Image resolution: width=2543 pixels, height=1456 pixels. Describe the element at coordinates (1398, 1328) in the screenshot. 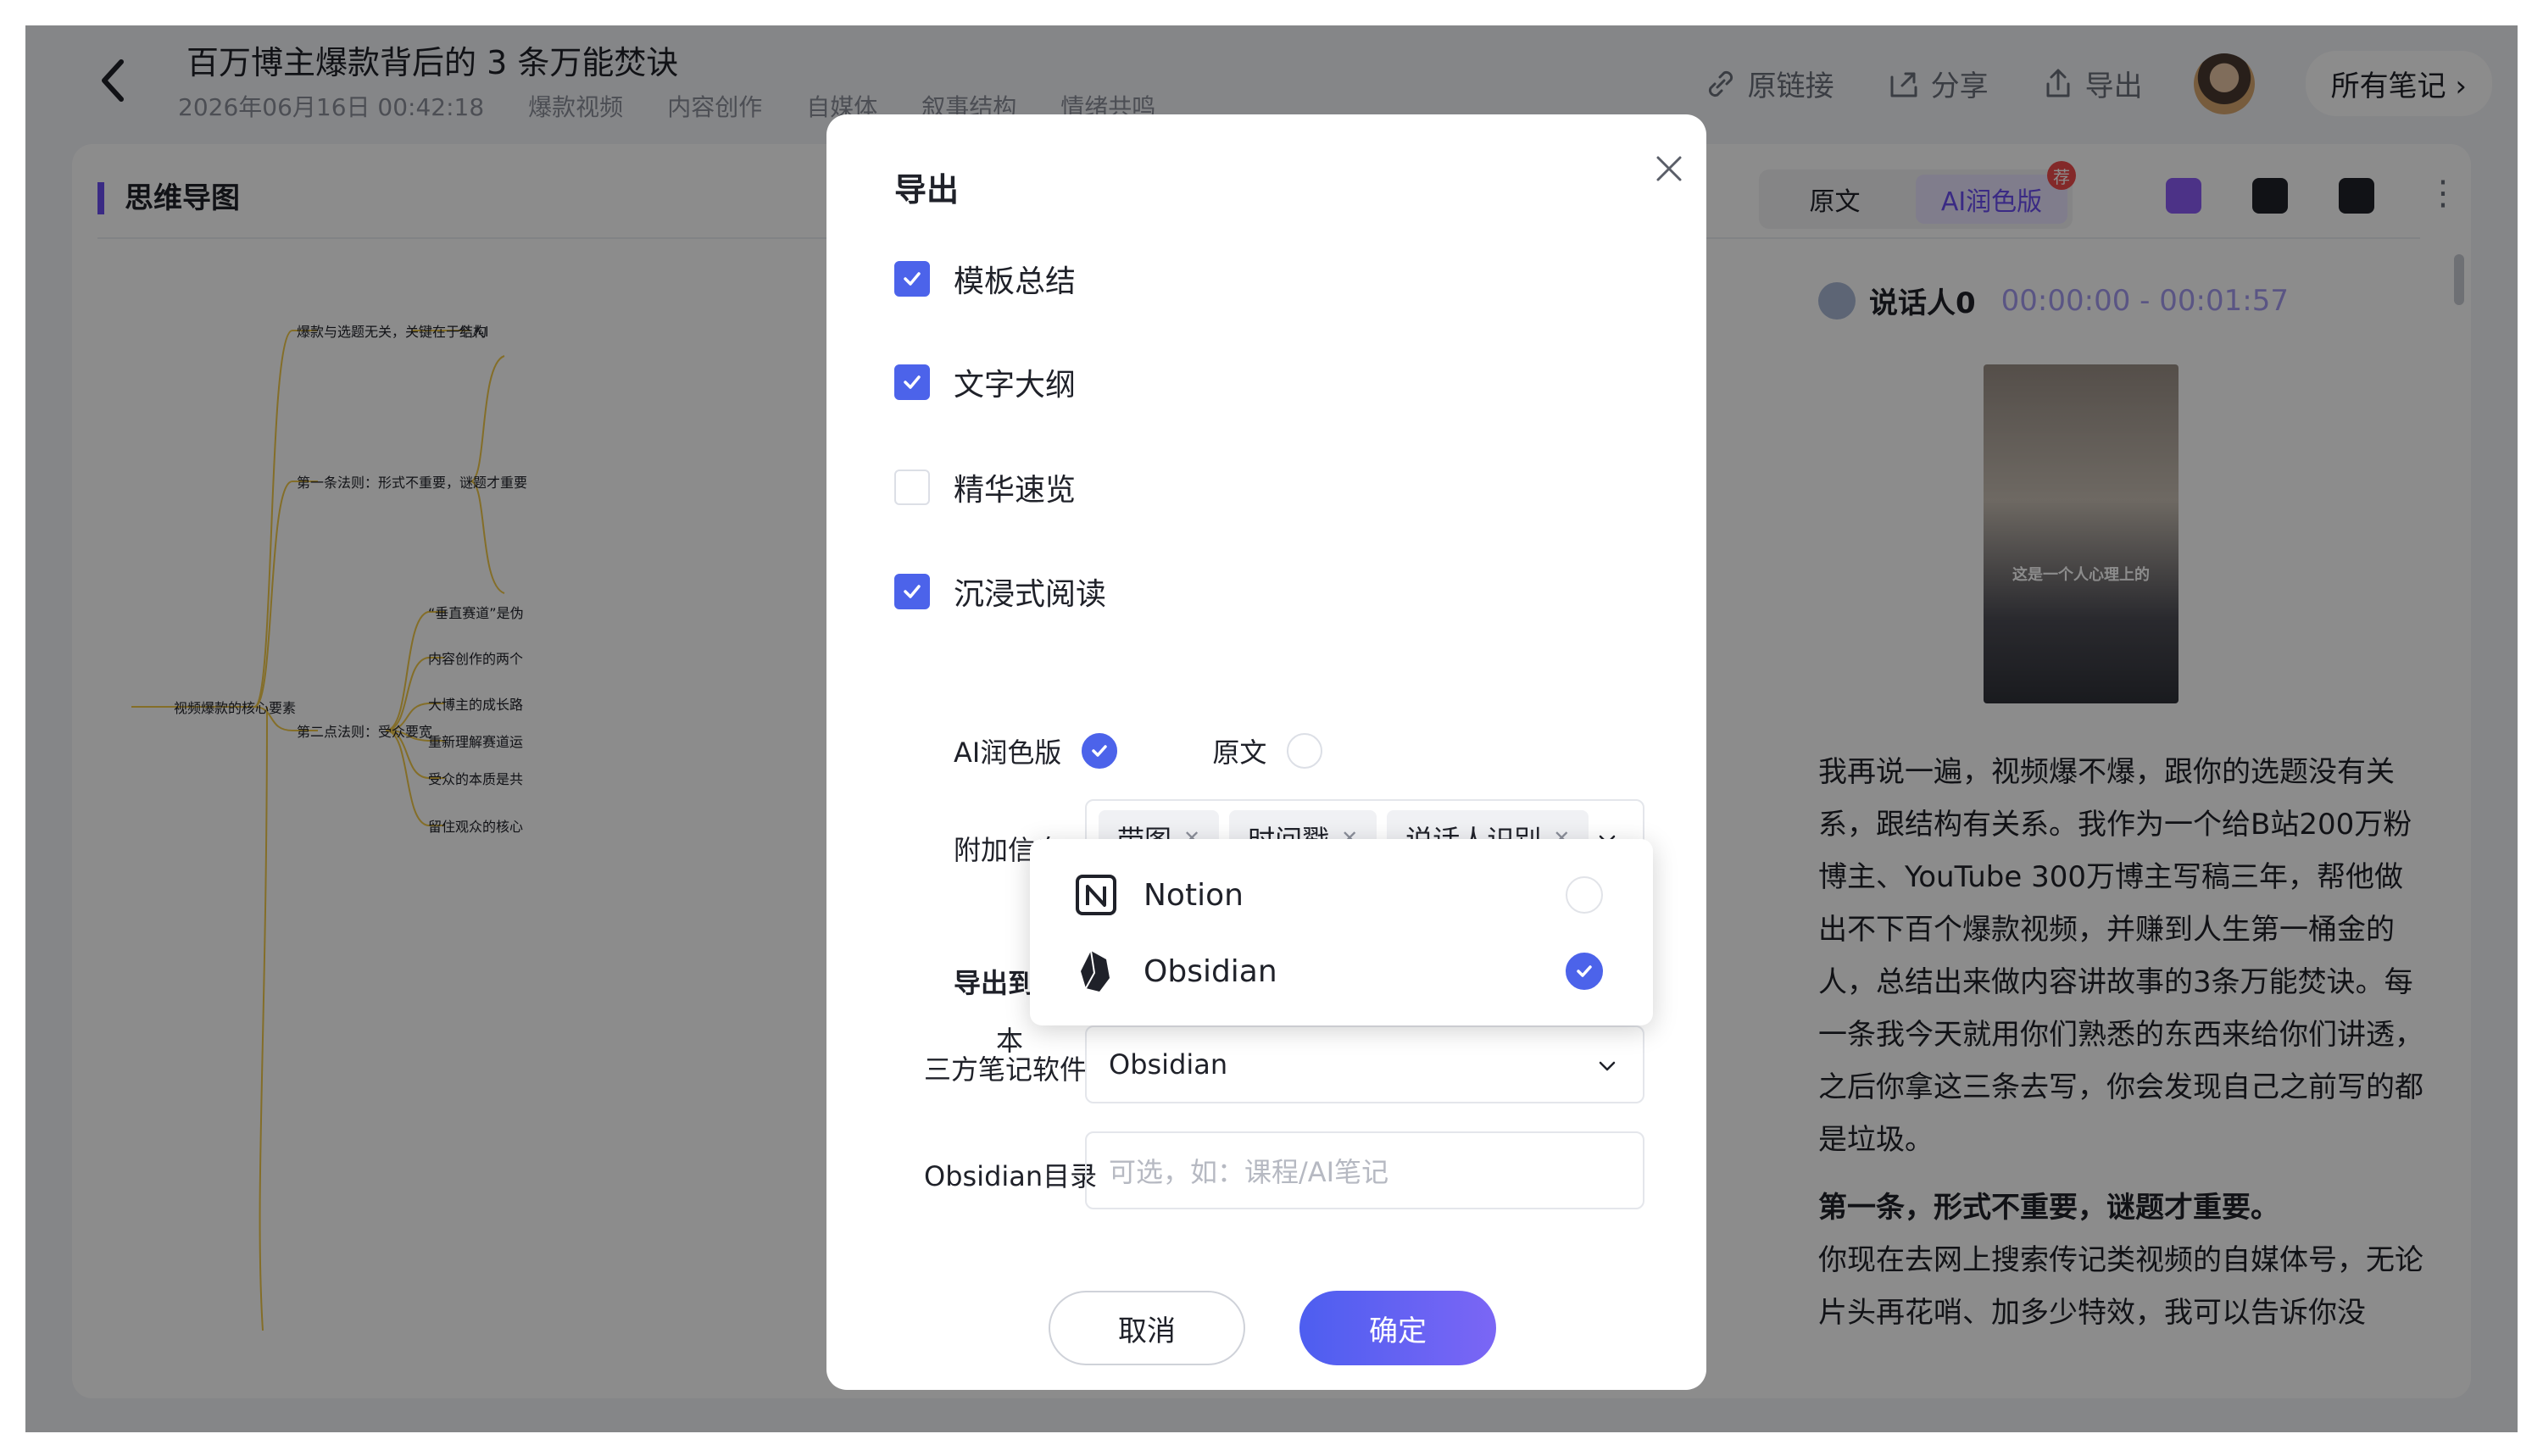

I see `confirm-button: 确定` at that location.